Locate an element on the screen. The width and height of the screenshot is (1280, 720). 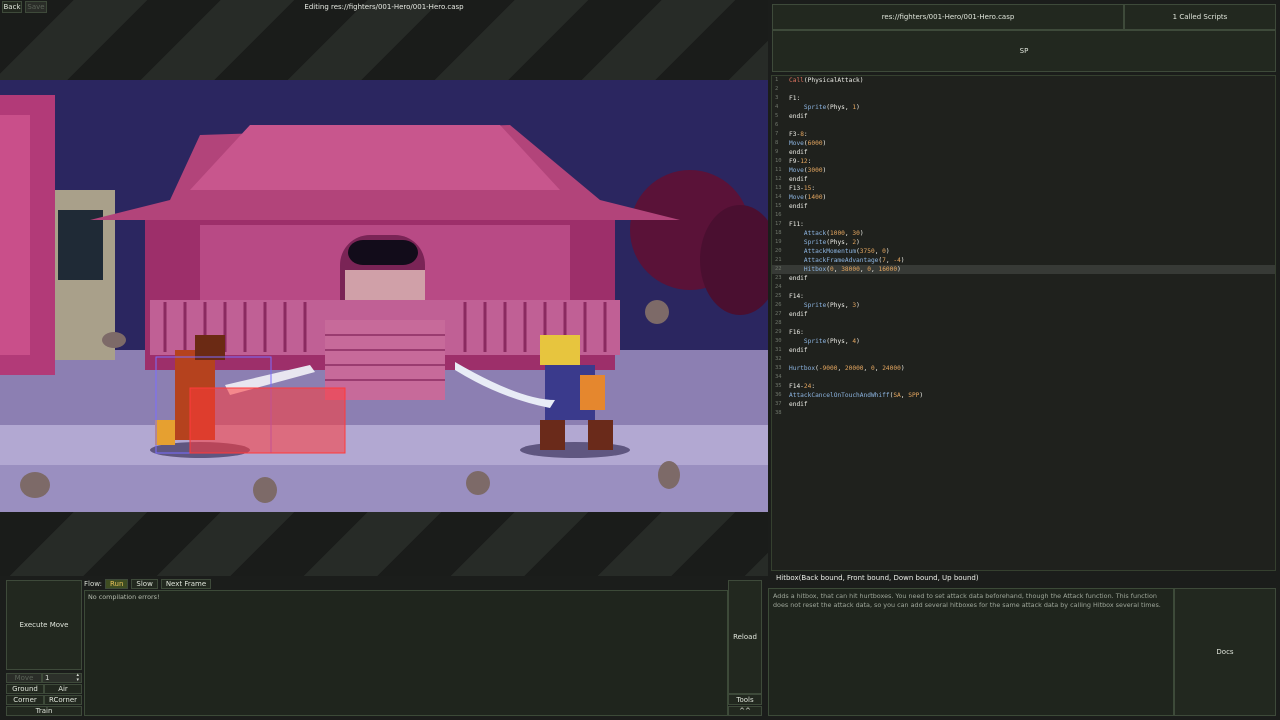
code-line: 14 Move(1400) is located at coordinates (1023, 197).